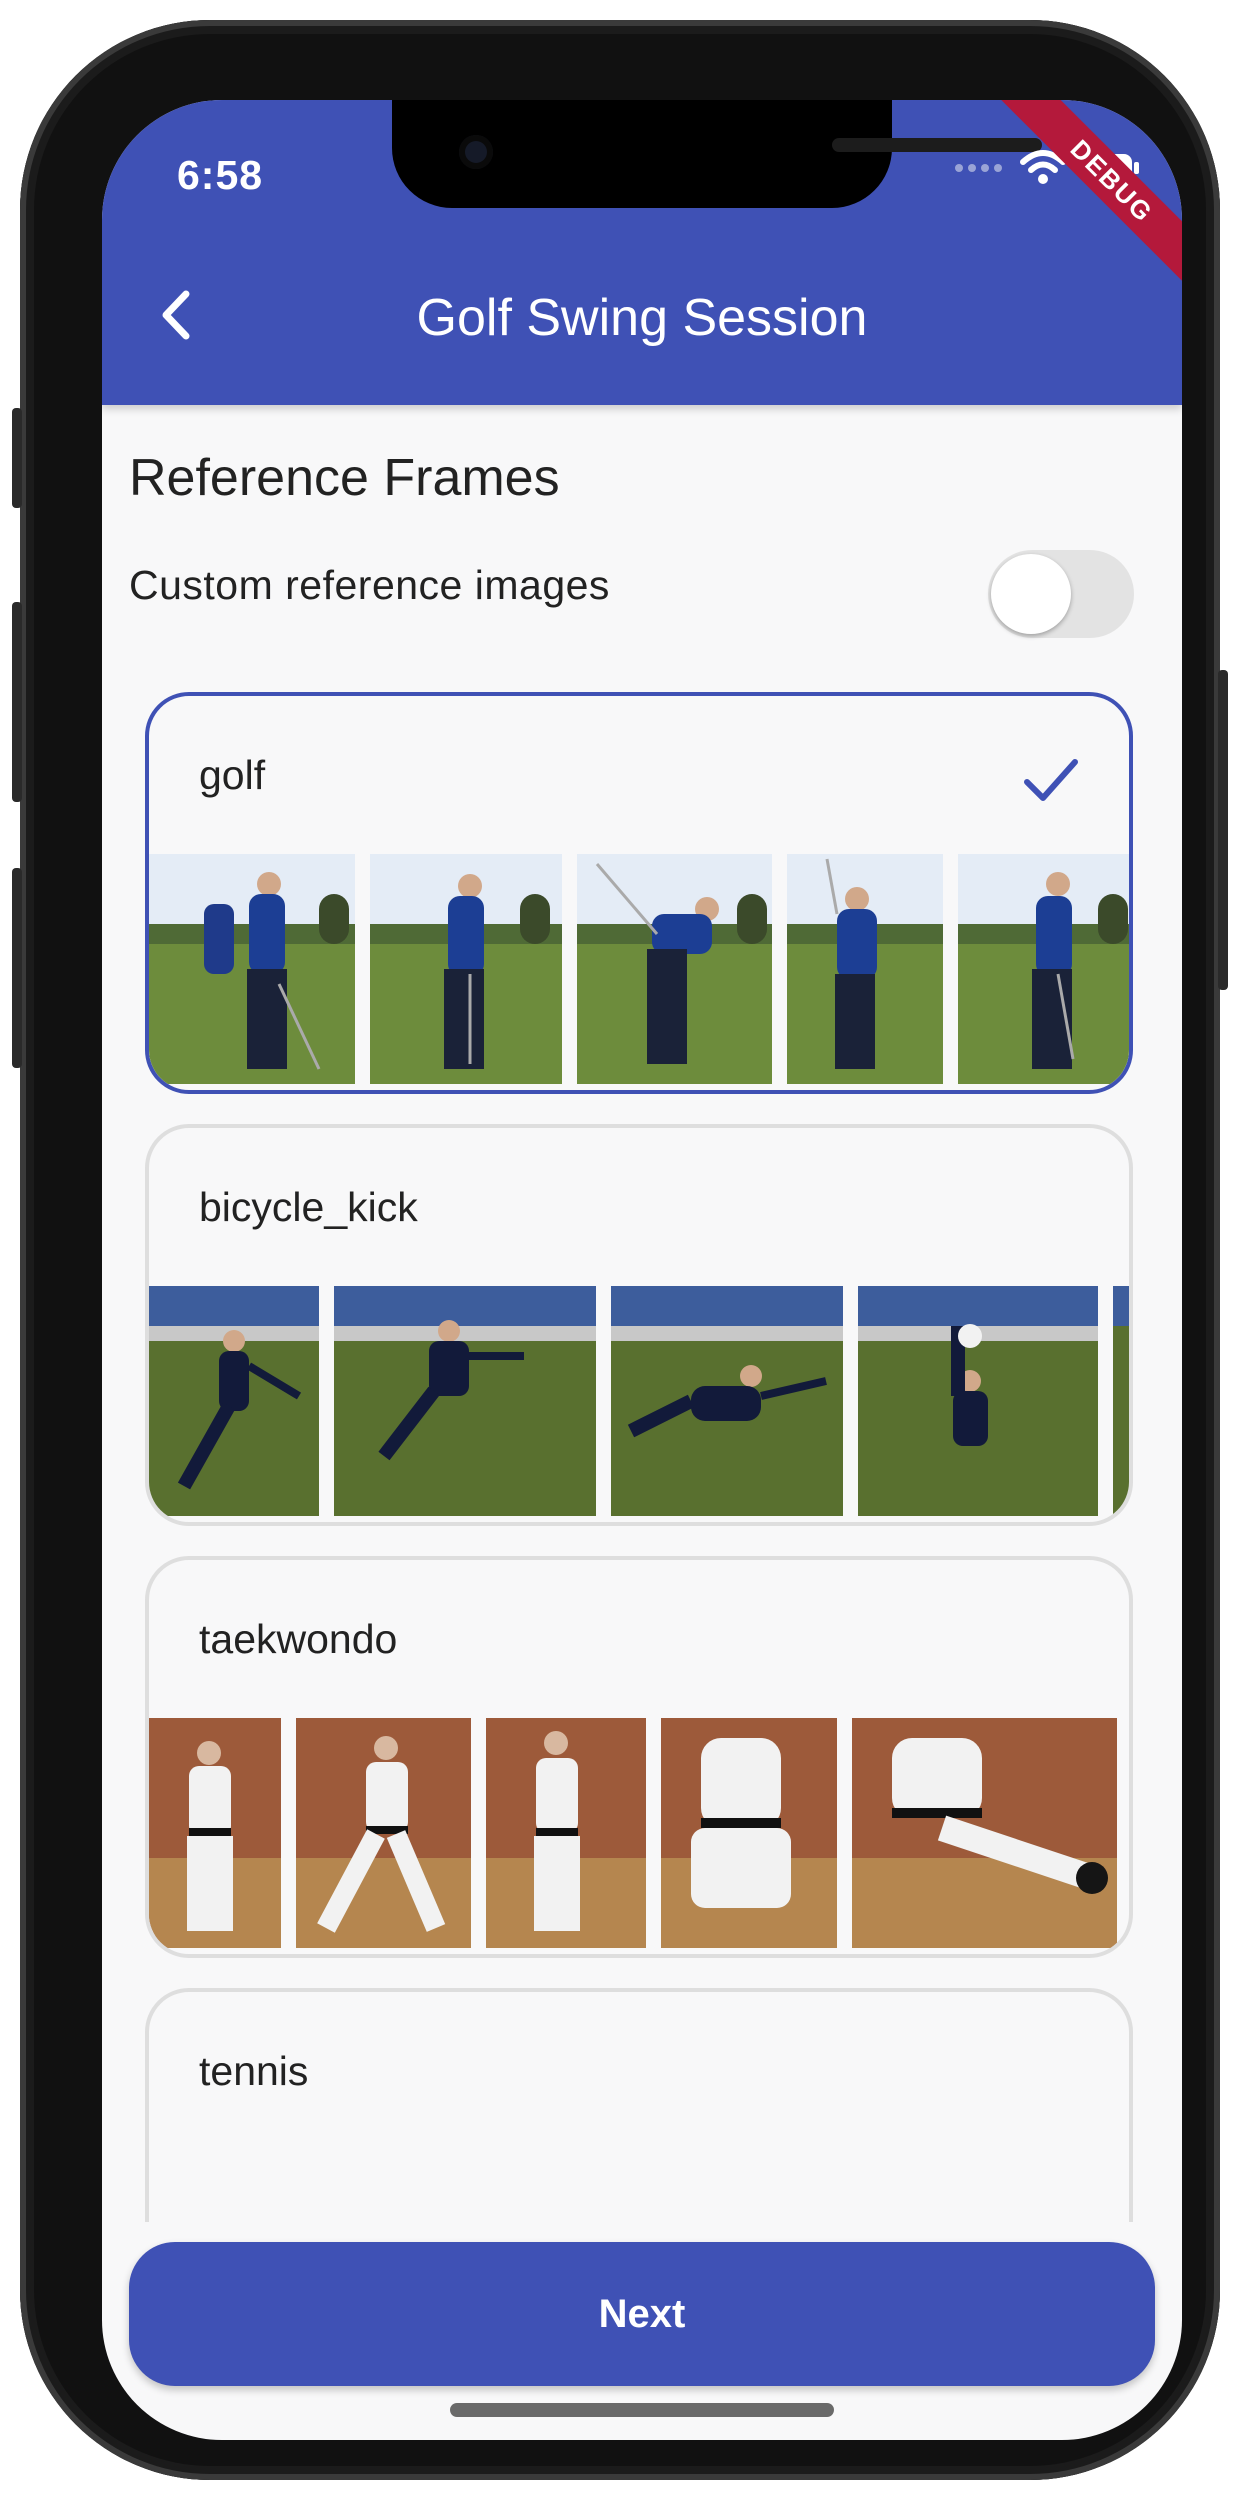  What do you see at coordinates (1051, 780) in the screenshot?
I see `check-icon` at bounding box center [1051, 780].